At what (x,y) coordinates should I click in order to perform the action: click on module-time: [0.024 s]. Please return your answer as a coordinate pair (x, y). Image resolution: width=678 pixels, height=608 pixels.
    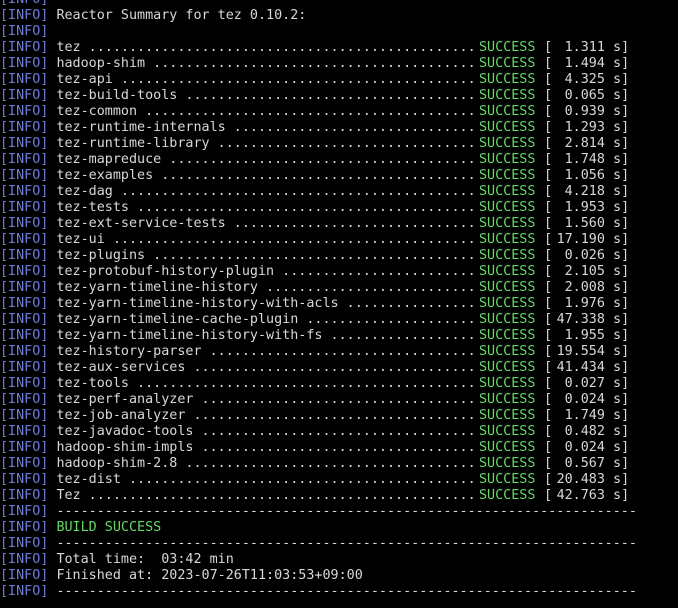
    Looking at the image, I should click on (587, 447).